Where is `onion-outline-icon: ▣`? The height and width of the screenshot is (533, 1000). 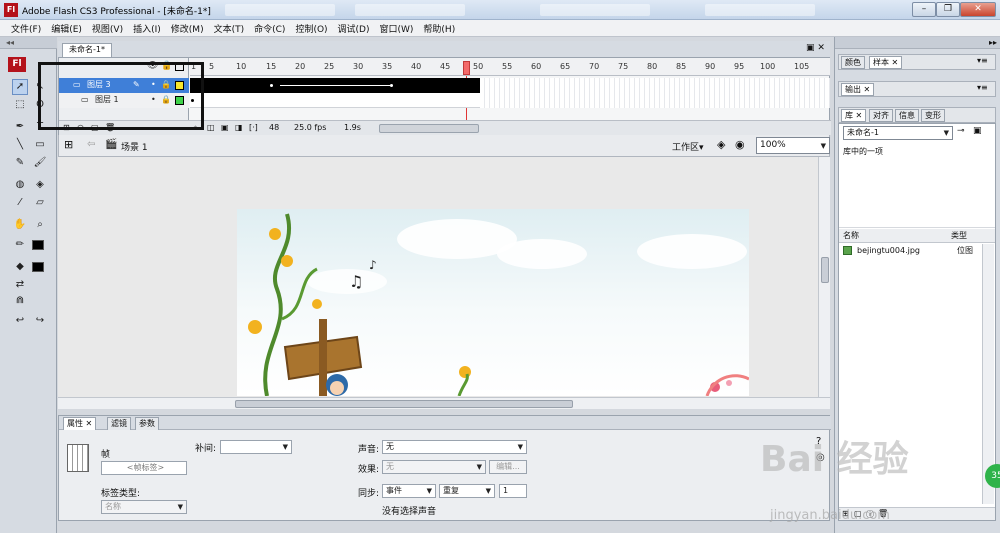 onion-outline-icon: ▣ is located at coordinates (225, 127).